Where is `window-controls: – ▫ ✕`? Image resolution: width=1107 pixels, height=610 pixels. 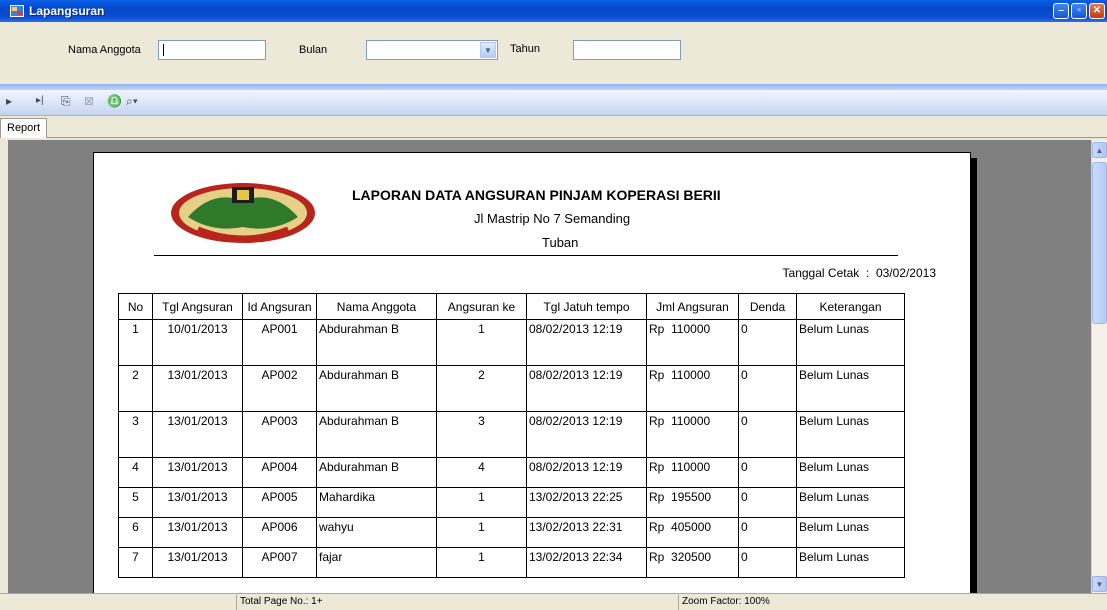
window-controls: – ▫ ✕ is located at coordinates (1079, 11).